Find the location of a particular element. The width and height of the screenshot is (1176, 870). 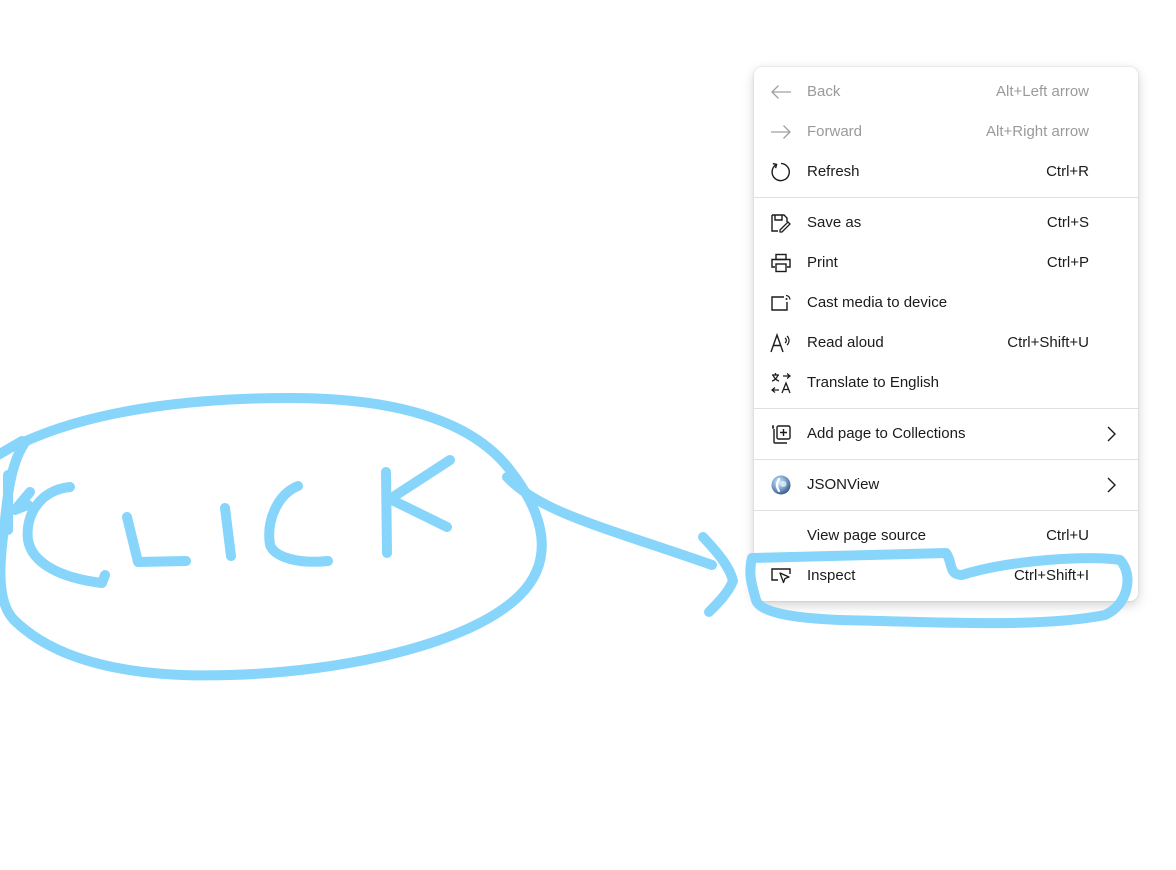

annotation-arrow-line is located at coordinates (609, 521).